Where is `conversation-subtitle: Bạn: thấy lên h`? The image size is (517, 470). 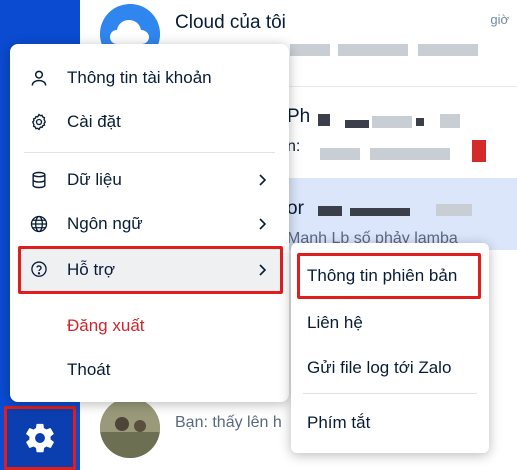 conversation-subtitle: Bạn: thấy lên h is located at coordinates (228, 422).